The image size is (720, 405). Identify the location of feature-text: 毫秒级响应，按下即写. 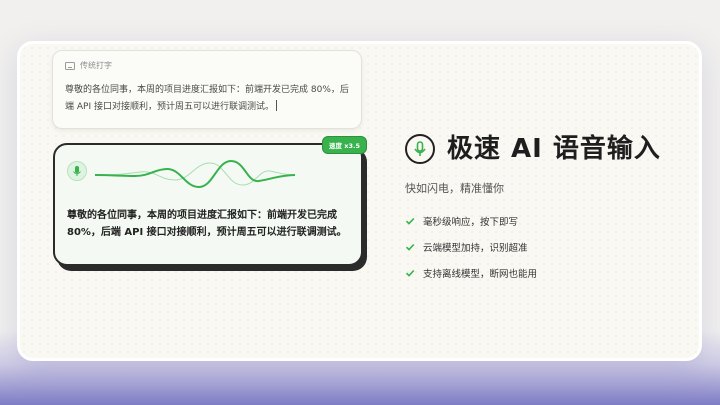
(471, 222).